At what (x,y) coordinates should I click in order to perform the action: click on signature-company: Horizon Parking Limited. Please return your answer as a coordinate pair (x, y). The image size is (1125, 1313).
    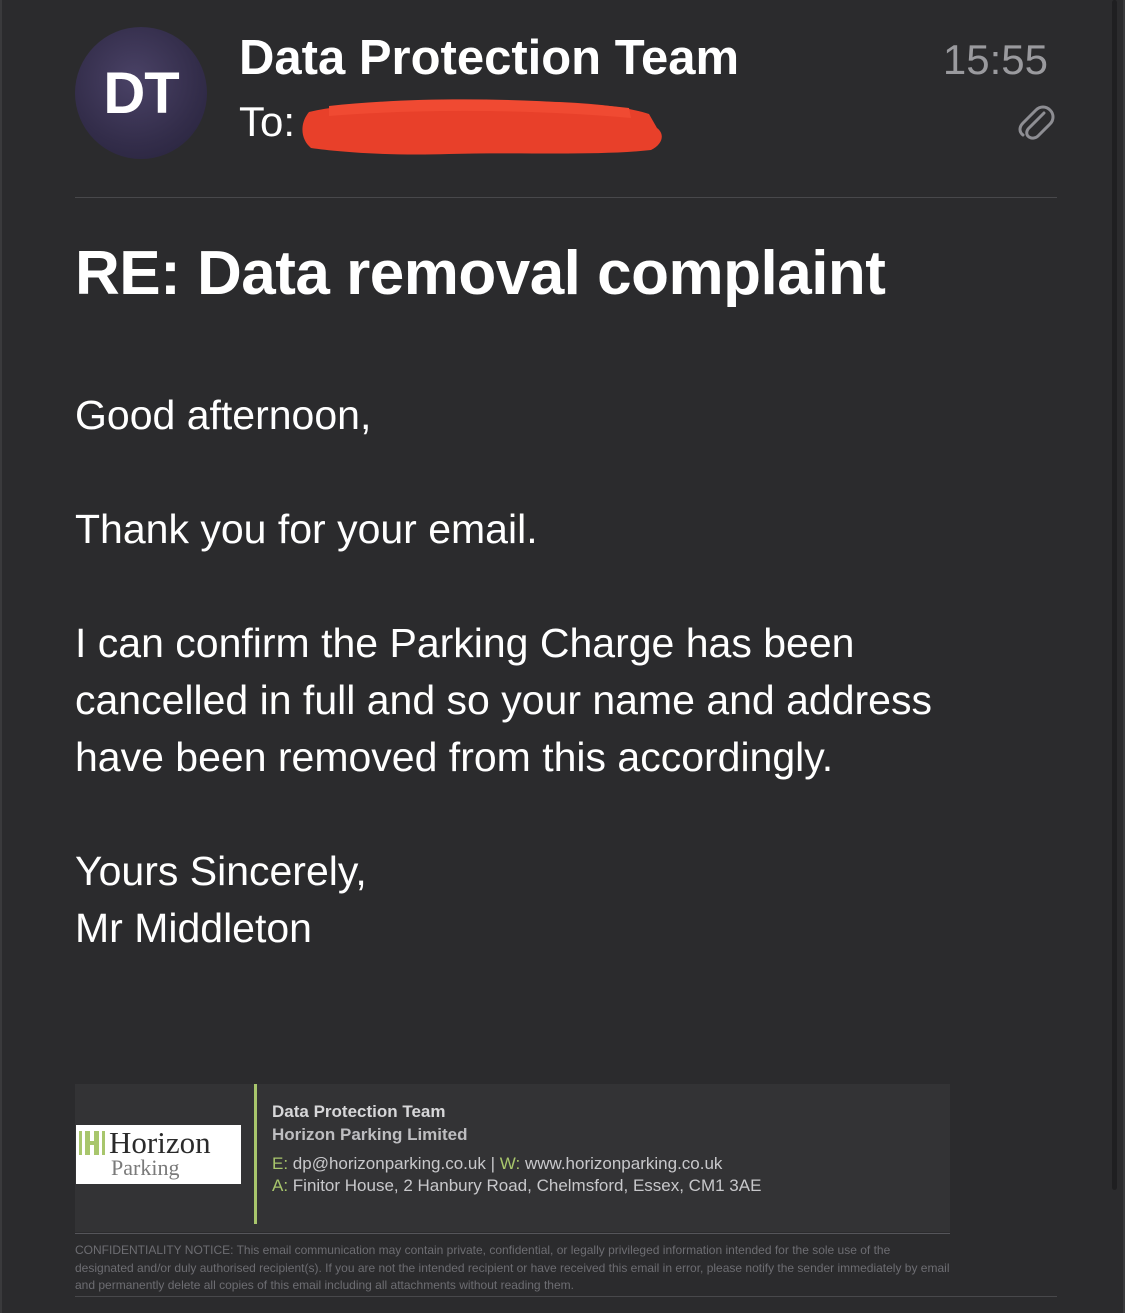
    Looking at the image, I should click on (370, 1134).